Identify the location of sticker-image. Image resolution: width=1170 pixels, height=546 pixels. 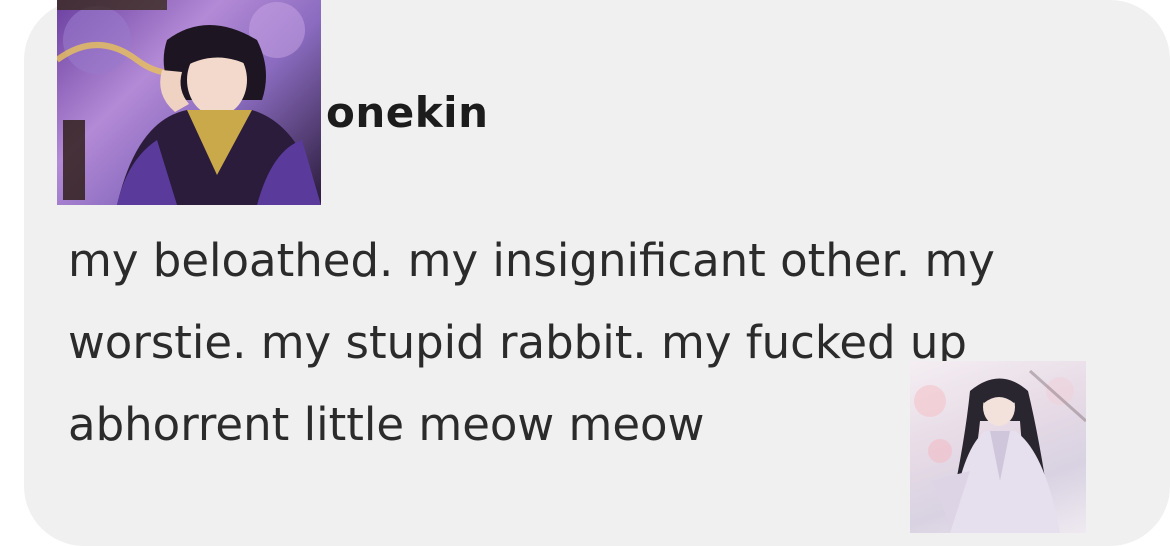
(998, 447).